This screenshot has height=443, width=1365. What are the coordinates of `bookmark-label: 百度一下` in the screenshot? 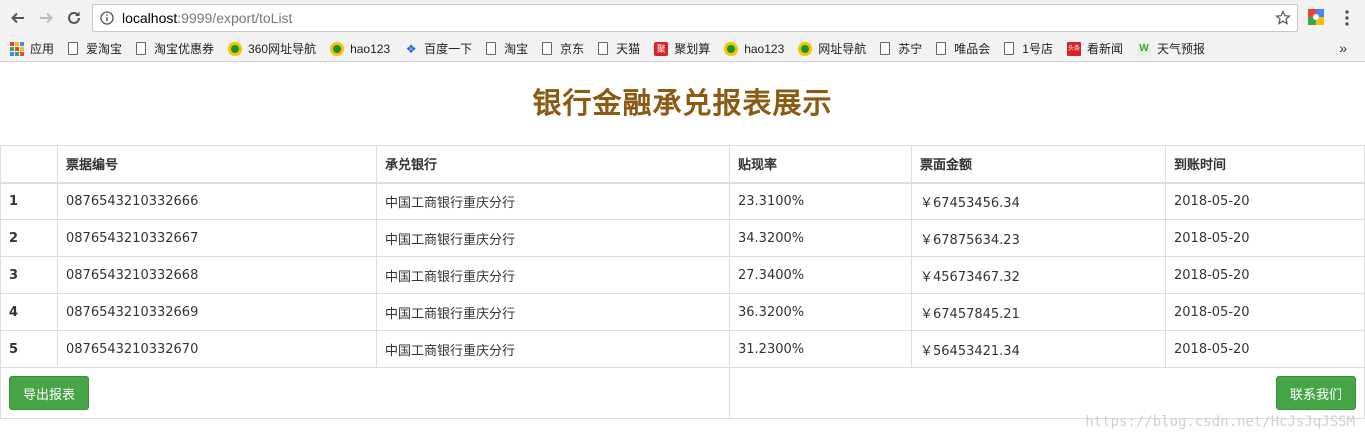 It's located at (448, 49).